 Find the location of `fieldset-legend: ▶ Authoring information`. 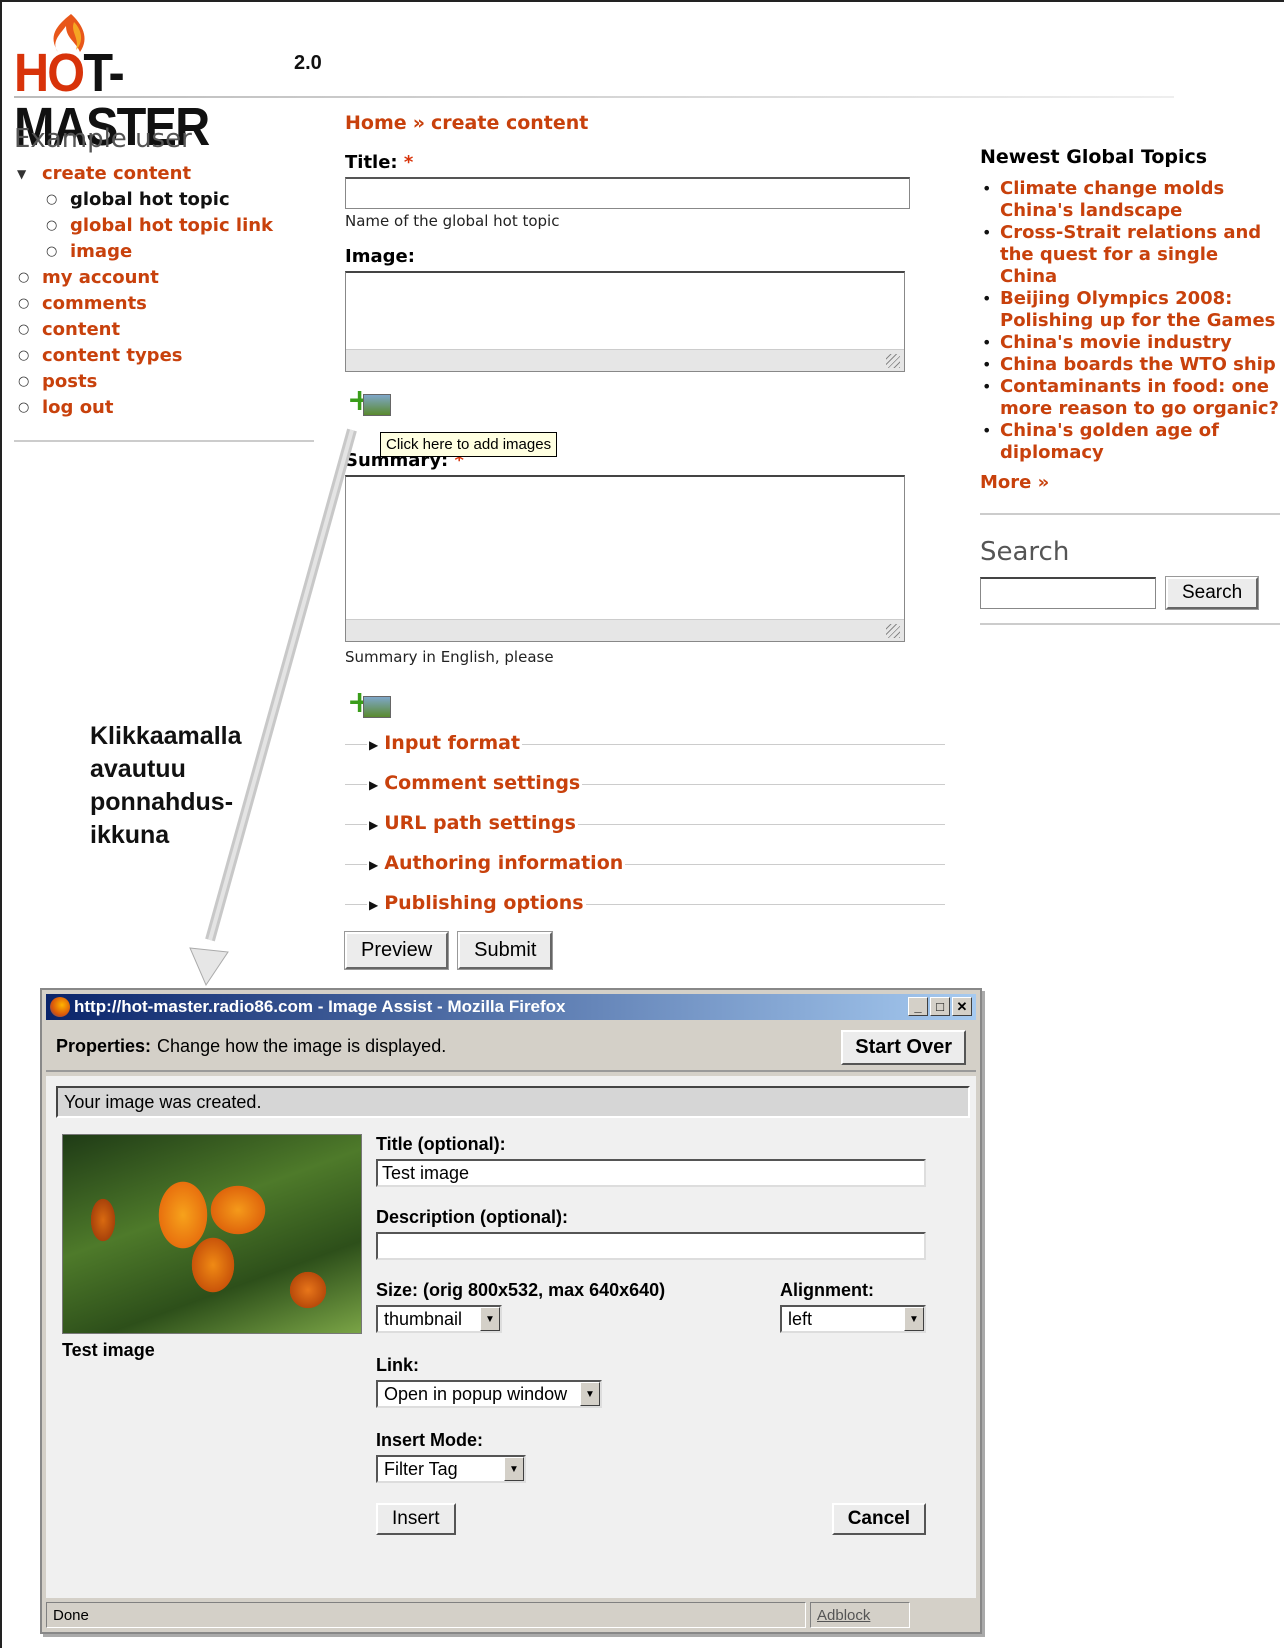

fieldset-legend: ▶ Authoring information is located at coordinates (496, 863).